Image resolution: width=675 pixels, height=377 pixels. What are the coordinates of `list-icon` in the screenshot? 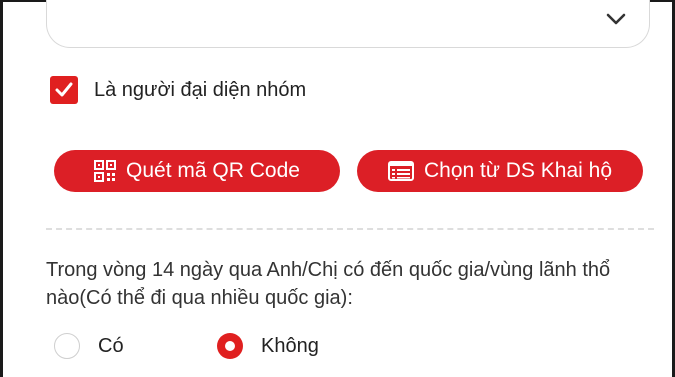 It's located at (401, 171).